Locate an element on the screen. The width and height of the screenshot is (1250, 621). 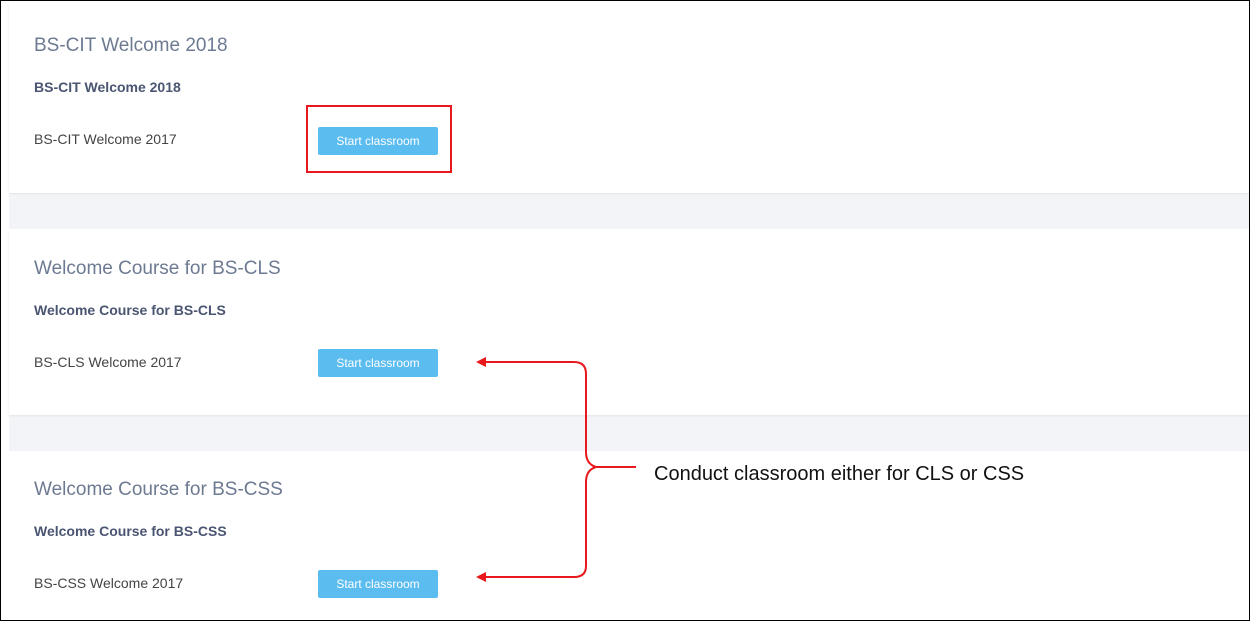
course-title: Welcome Course for BS-CLS is located at coordinates (157, 268).